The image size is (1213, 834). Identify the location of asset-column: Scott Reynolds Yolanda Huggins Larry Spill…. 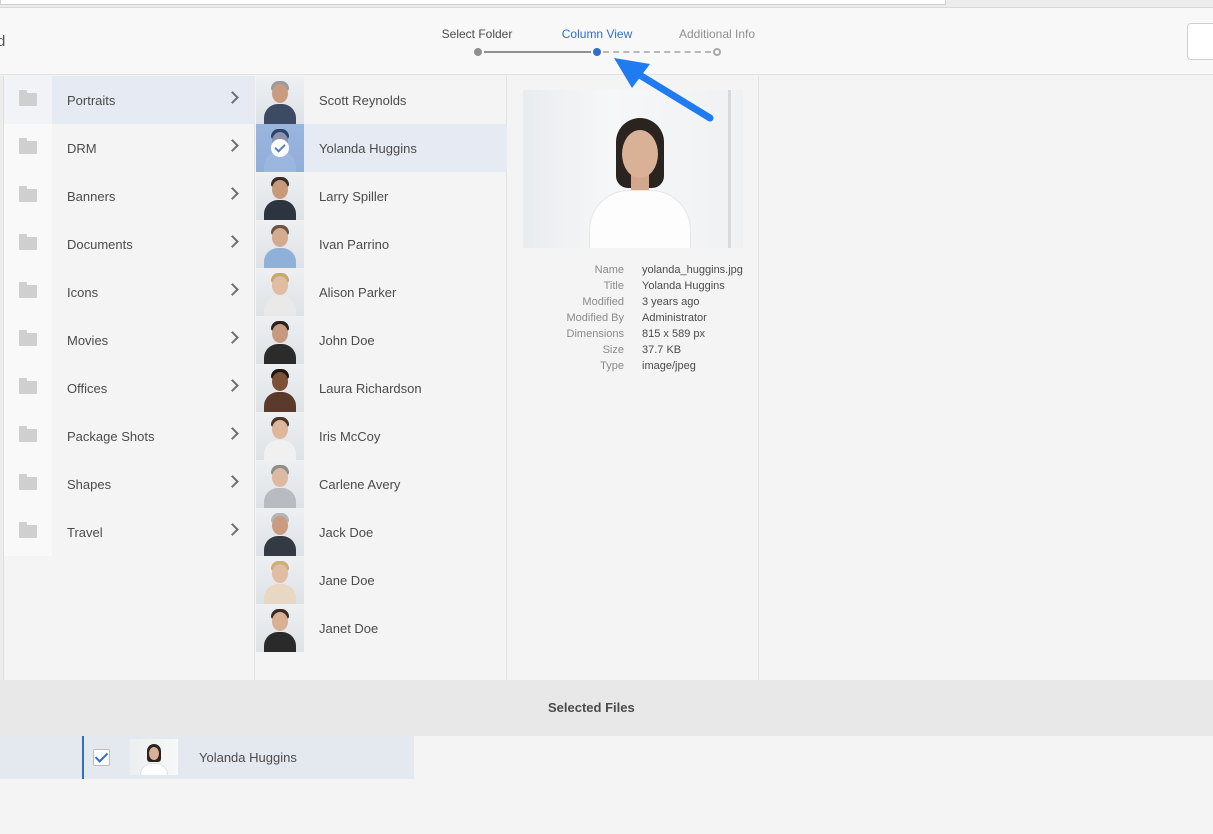
(381, 378).